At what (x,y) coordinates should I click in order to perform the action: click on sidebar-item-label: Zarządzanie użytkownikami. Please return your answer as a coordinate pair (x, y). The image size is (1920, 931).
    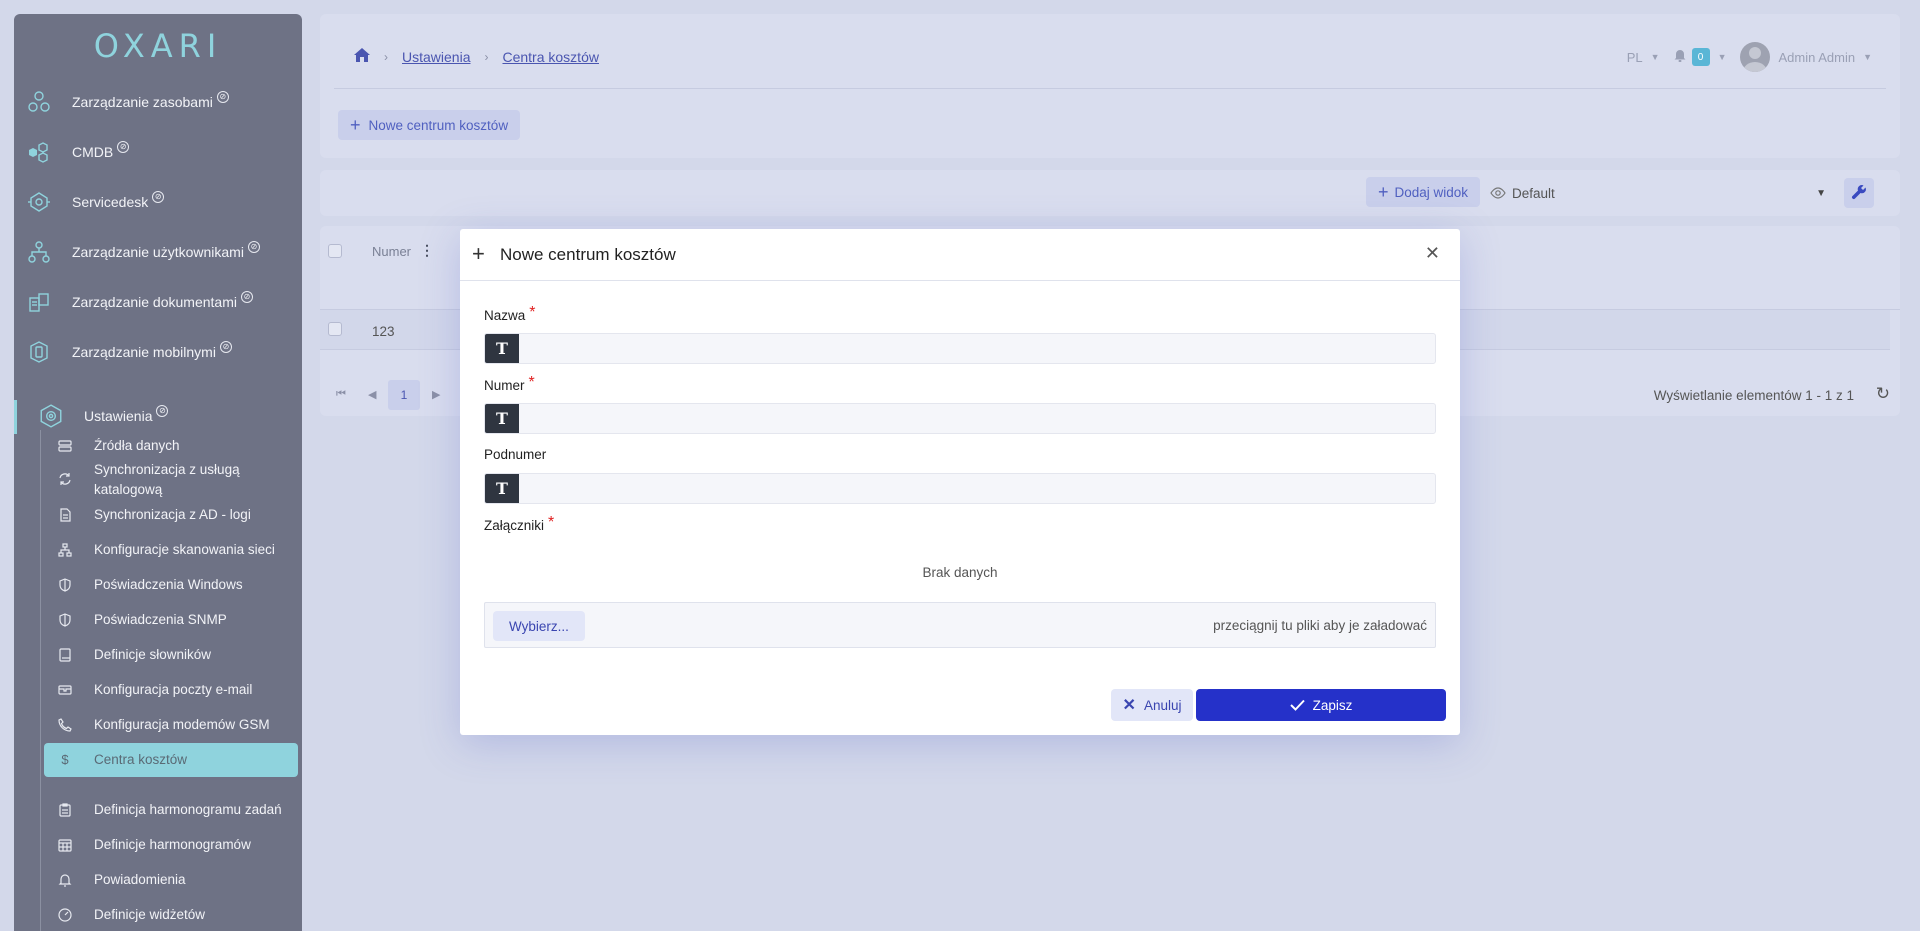
    Looking at the image, I should click on (158, 252).